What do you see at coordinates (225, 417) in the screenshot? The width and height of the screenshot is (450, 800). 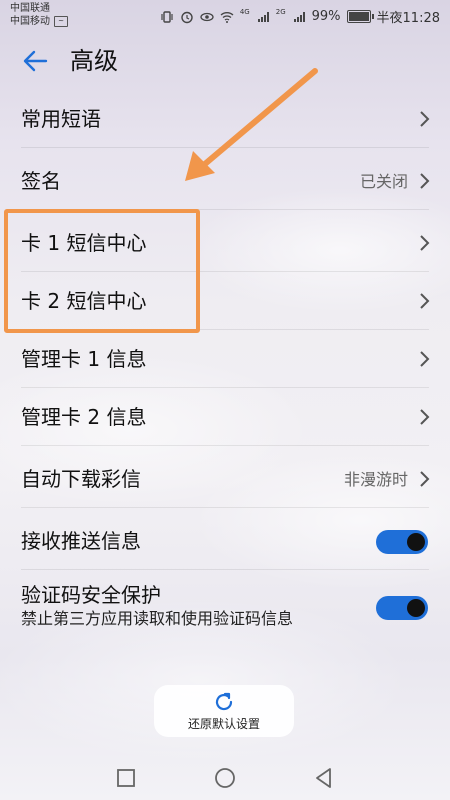 I see `settings-item-manage-card2: 管理卡 2 信息` at bounding box center [225, 417].